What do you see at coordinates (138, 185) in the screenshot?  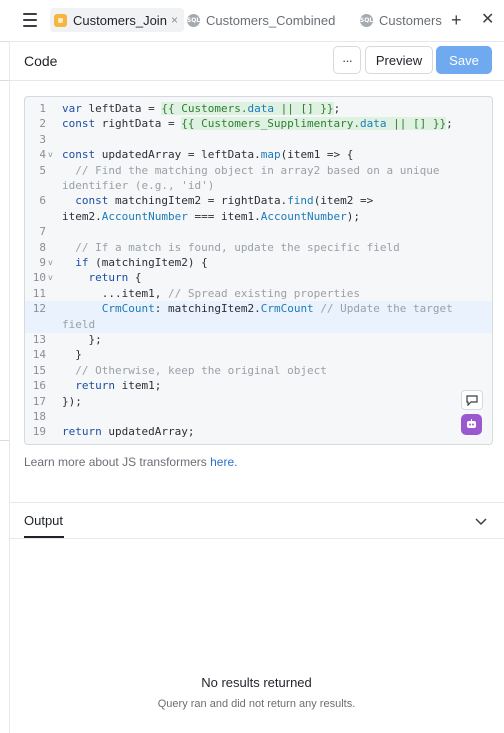 I see `code-text: identifier (e.g., 'id')` at bounding box center [138, 185].